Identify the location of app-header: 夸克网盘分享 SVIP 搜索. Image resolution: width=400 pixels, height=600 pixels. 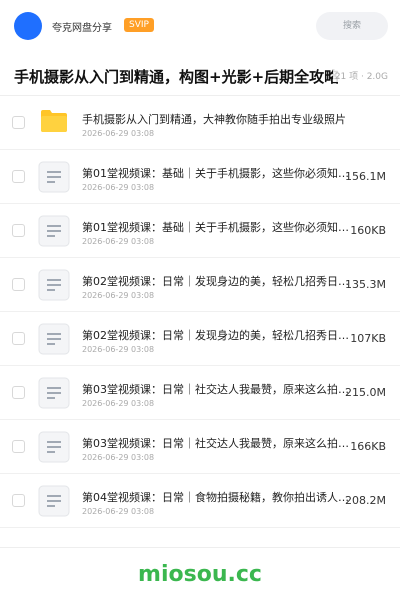
(200, 26).